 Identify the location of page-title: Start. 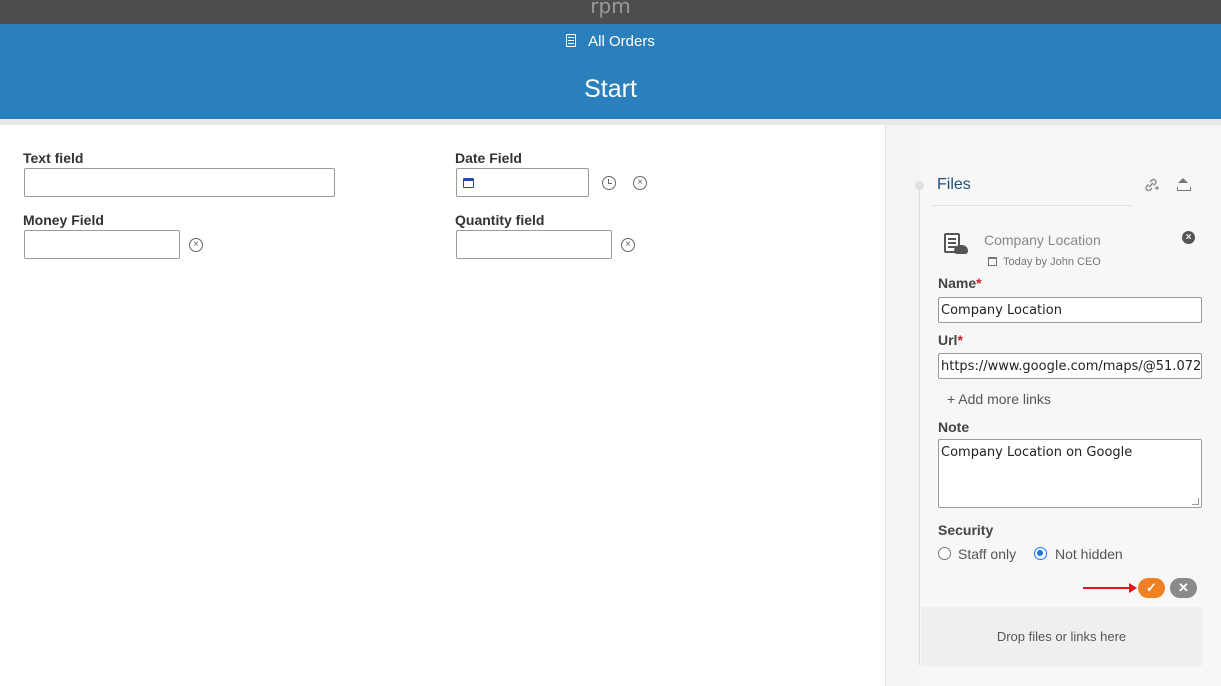
(610, 89).